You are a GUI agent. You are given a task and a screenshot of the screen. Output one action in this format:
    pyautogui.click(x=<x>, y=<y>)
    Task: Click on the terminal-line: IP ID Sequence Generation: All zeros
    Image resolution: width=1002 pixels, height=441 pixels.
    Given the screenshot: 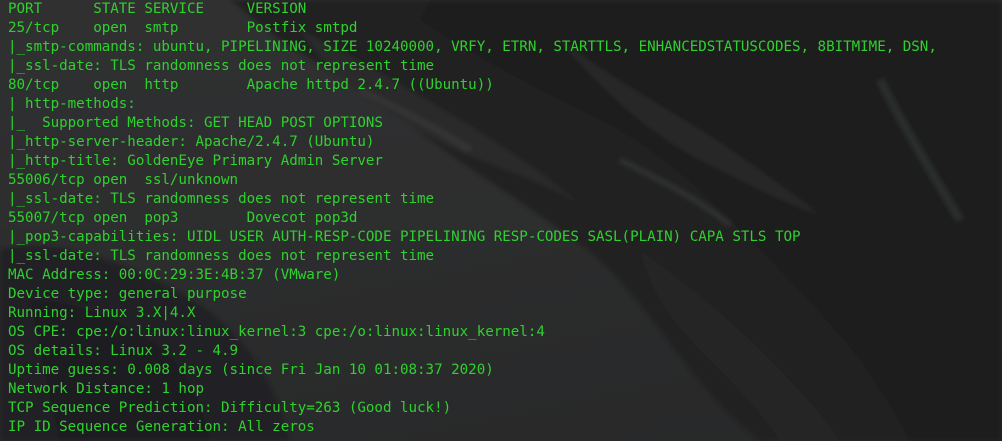 What is the action you would take?
    pyautogui.click(x=161, y=427)
    